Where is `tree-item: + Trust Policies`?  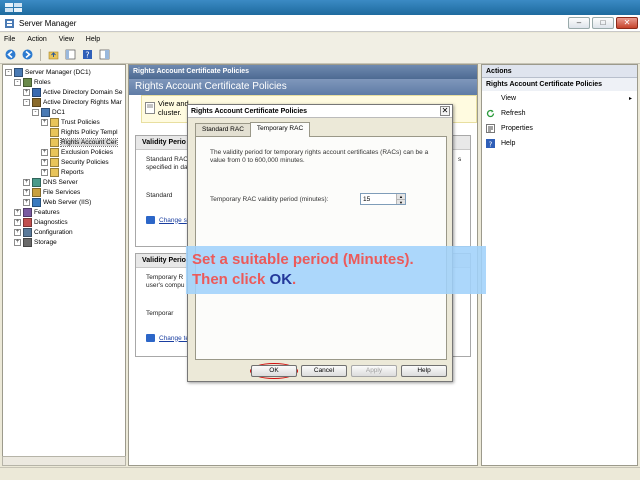 tree-item: + Trust Policies is located at coordinates (70, 122).